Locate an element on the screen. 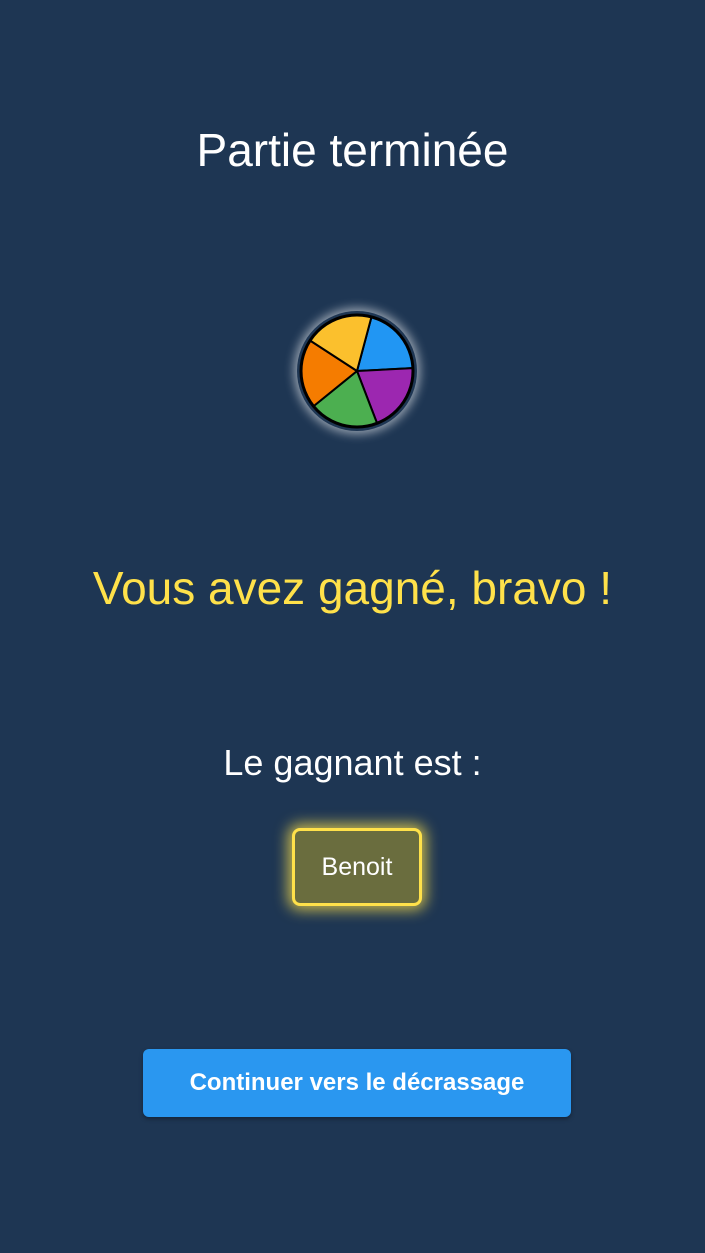 The height and width of the screenshot is (1253, 705). win-message: Vous avez gagné, bravo ! is located at coordinates (352, 588).